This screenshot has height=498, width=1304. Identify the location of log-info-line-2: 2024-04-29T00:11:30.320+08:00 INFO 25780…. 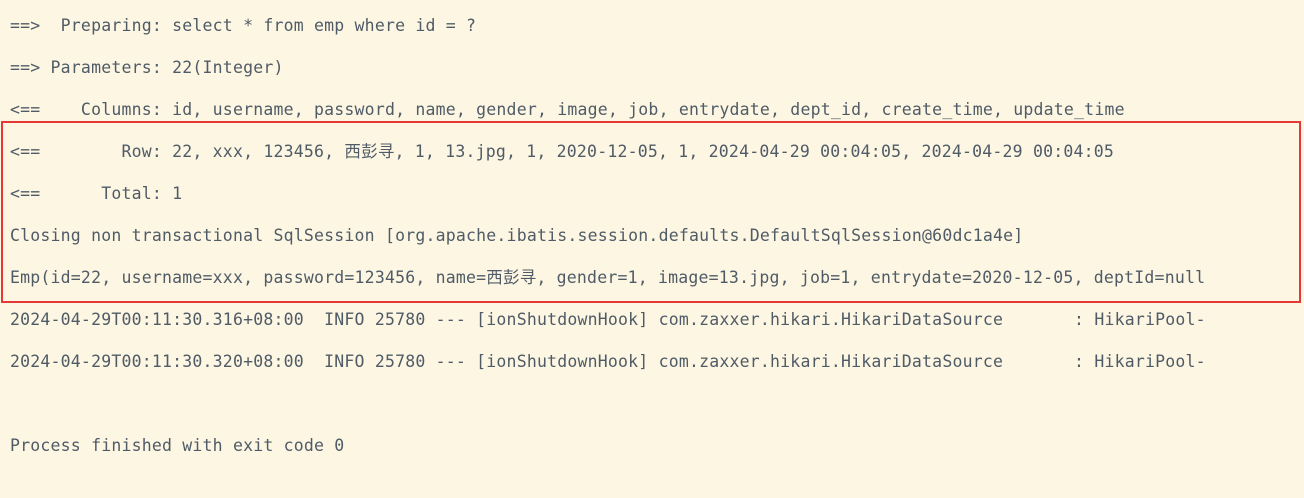
(608, 361).